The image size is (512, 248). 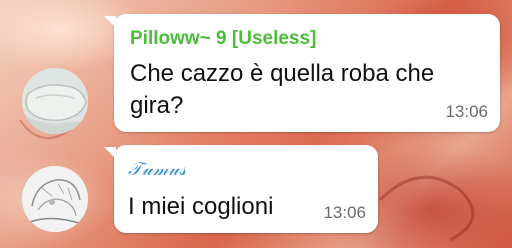 I want to click on pillow-avatar-icon, so click(x=55, y=101).